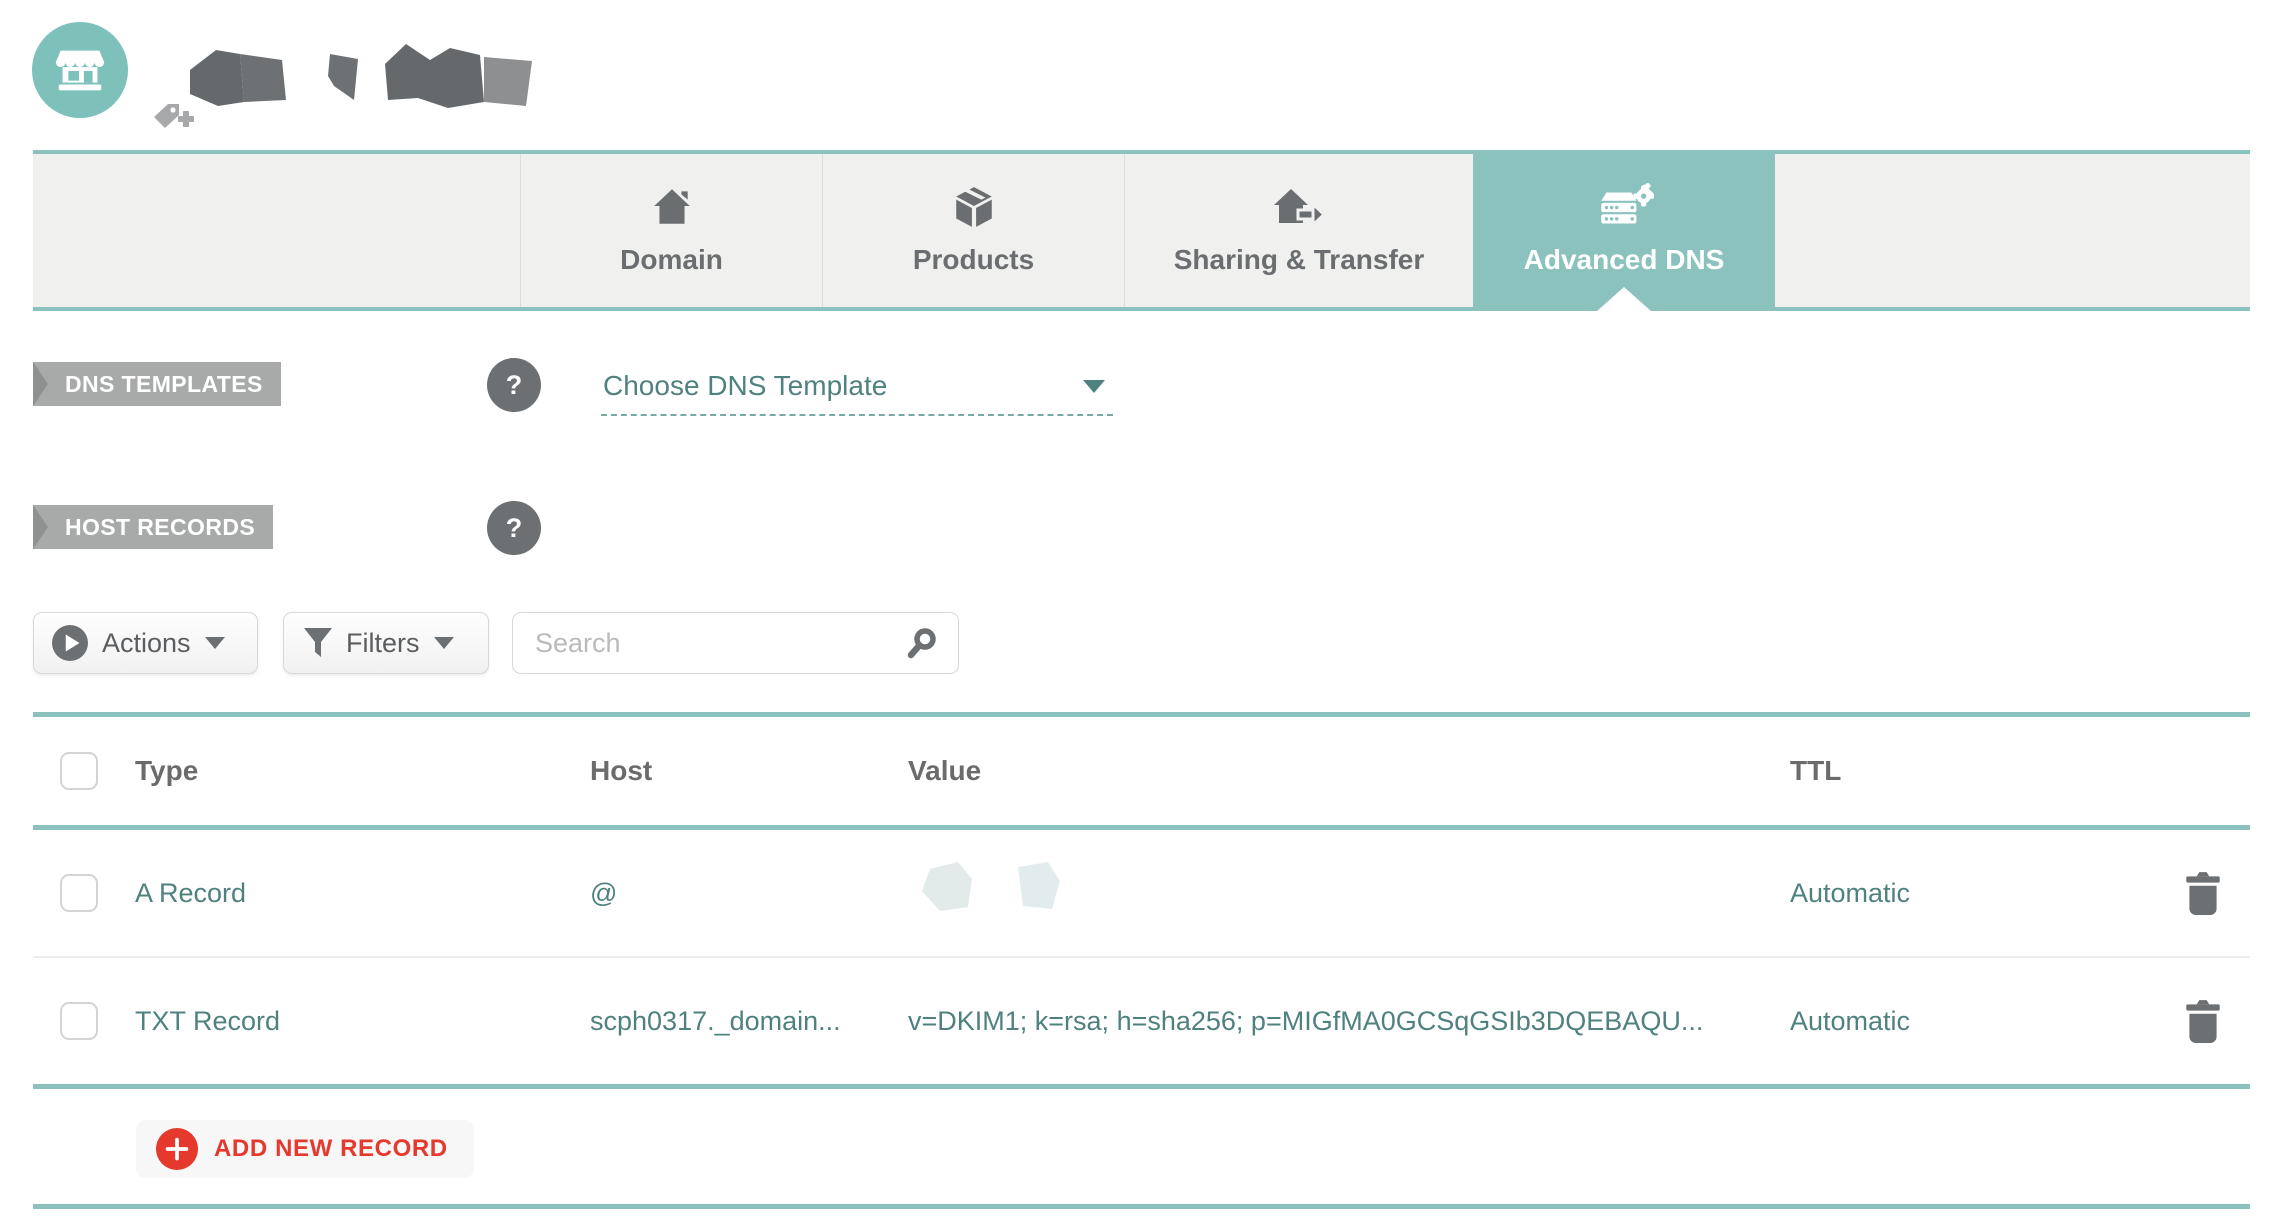 This screenshot has width=2286, height=1232. Describe the element at coordinates (1624, 259) in the screenshot. I see `tab-advanced-dns-label: Advanced DNS` at that location.